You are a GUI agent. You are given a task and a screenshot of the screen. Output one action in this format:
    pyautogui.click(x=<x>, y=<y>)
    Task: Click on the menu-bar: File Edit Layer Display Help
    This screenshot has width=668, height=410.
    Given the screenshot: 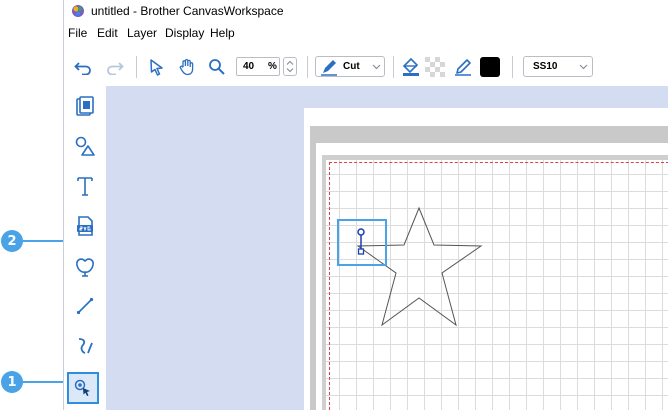 What is the action you would take?
    pyautogui.click(x=366, y=34)
    